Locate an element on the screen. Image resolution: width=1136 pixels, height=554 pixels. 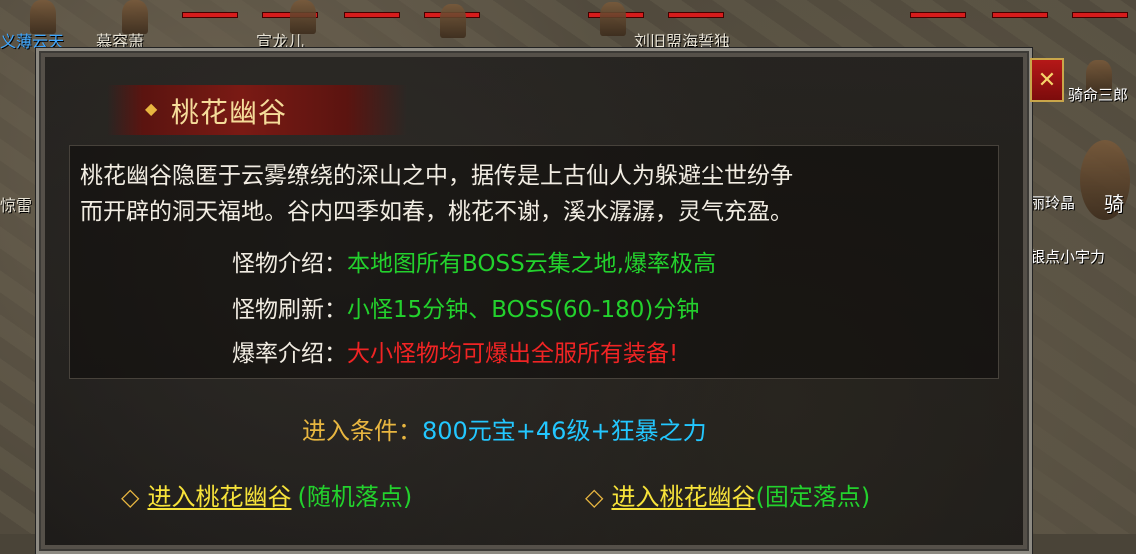
info-value: 本地图所有BOSS云集之地,爆率极高 is located at coordinates (531, 264).